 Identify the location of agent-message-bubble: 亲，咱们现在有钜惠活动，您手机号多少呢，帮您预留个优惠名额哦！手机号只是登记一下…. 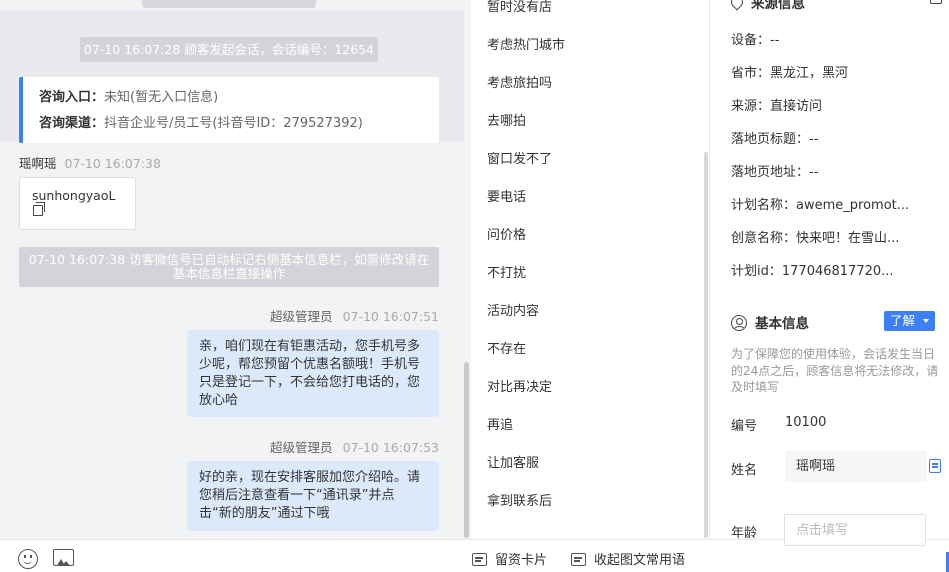
(313, 373).